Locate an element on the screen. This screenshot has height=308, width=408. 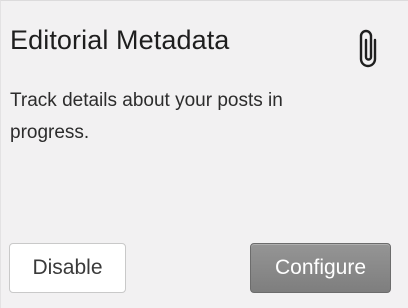
paperclip-icon is located at coordinates (368, 48).